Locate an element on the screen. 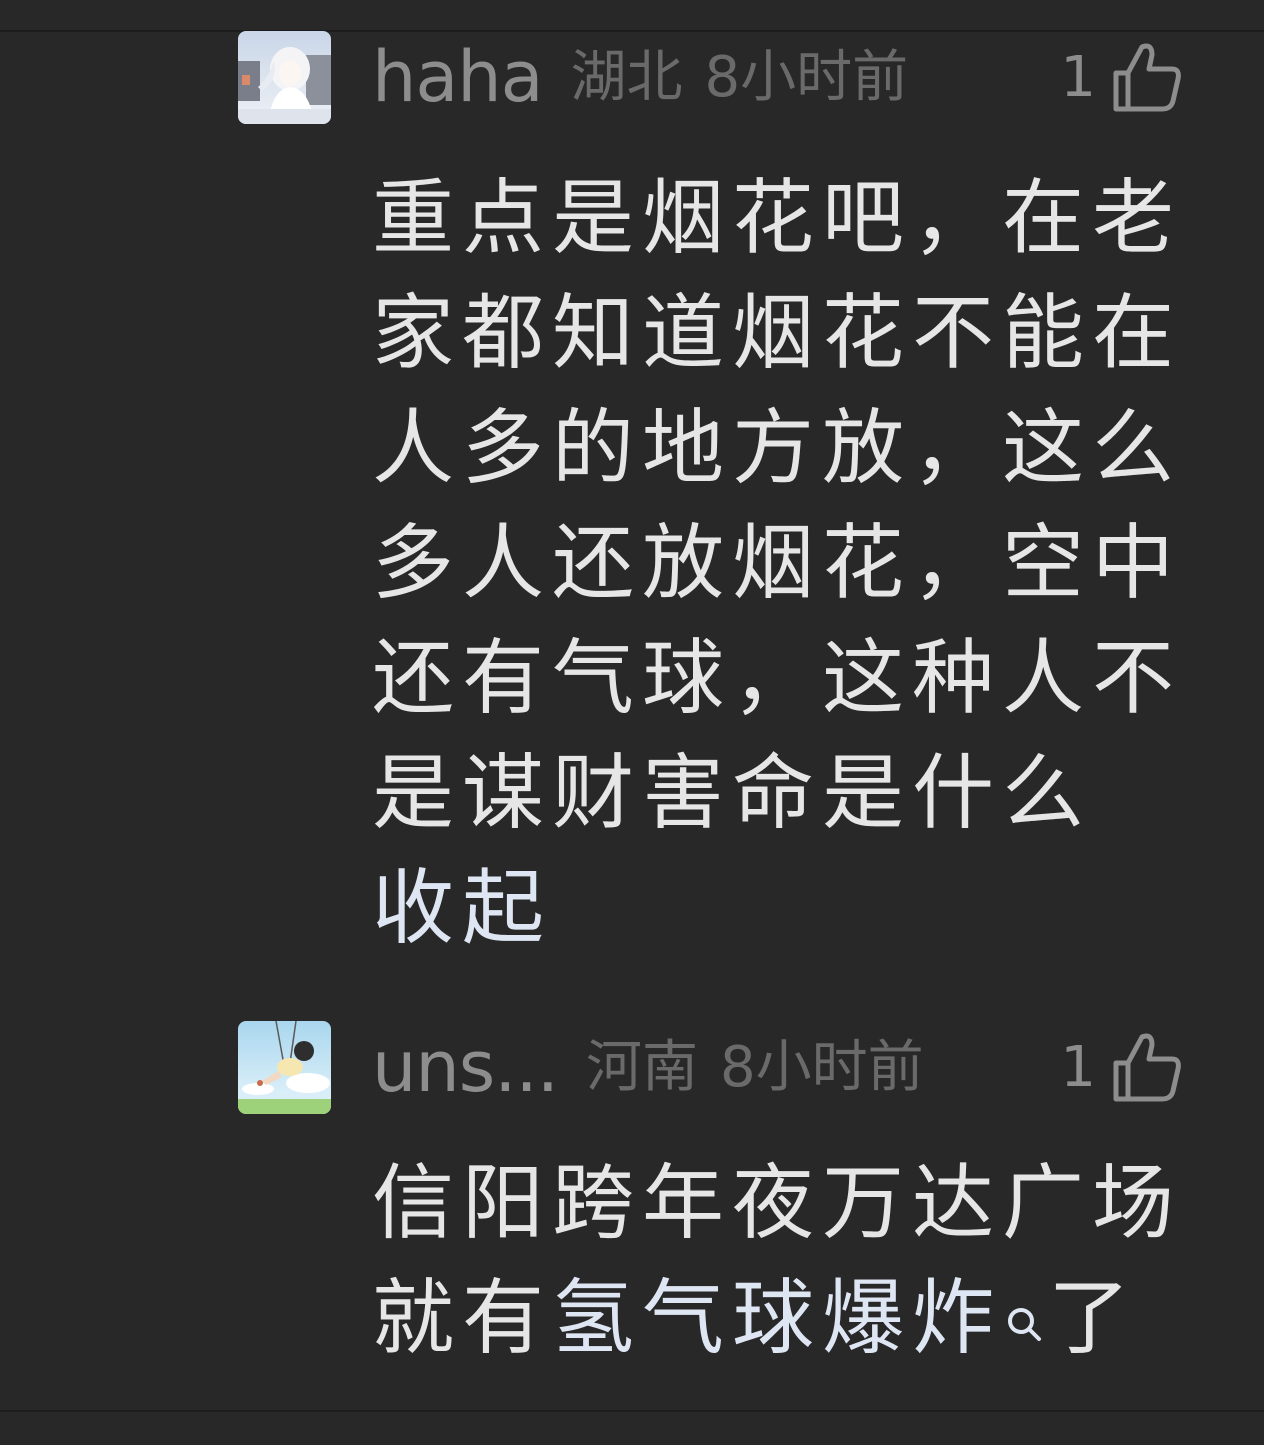 This screenshot has width=1264, height=1445. comment-meta: haha 湖北 8小时前 1 is located at coordinates (782, 77).